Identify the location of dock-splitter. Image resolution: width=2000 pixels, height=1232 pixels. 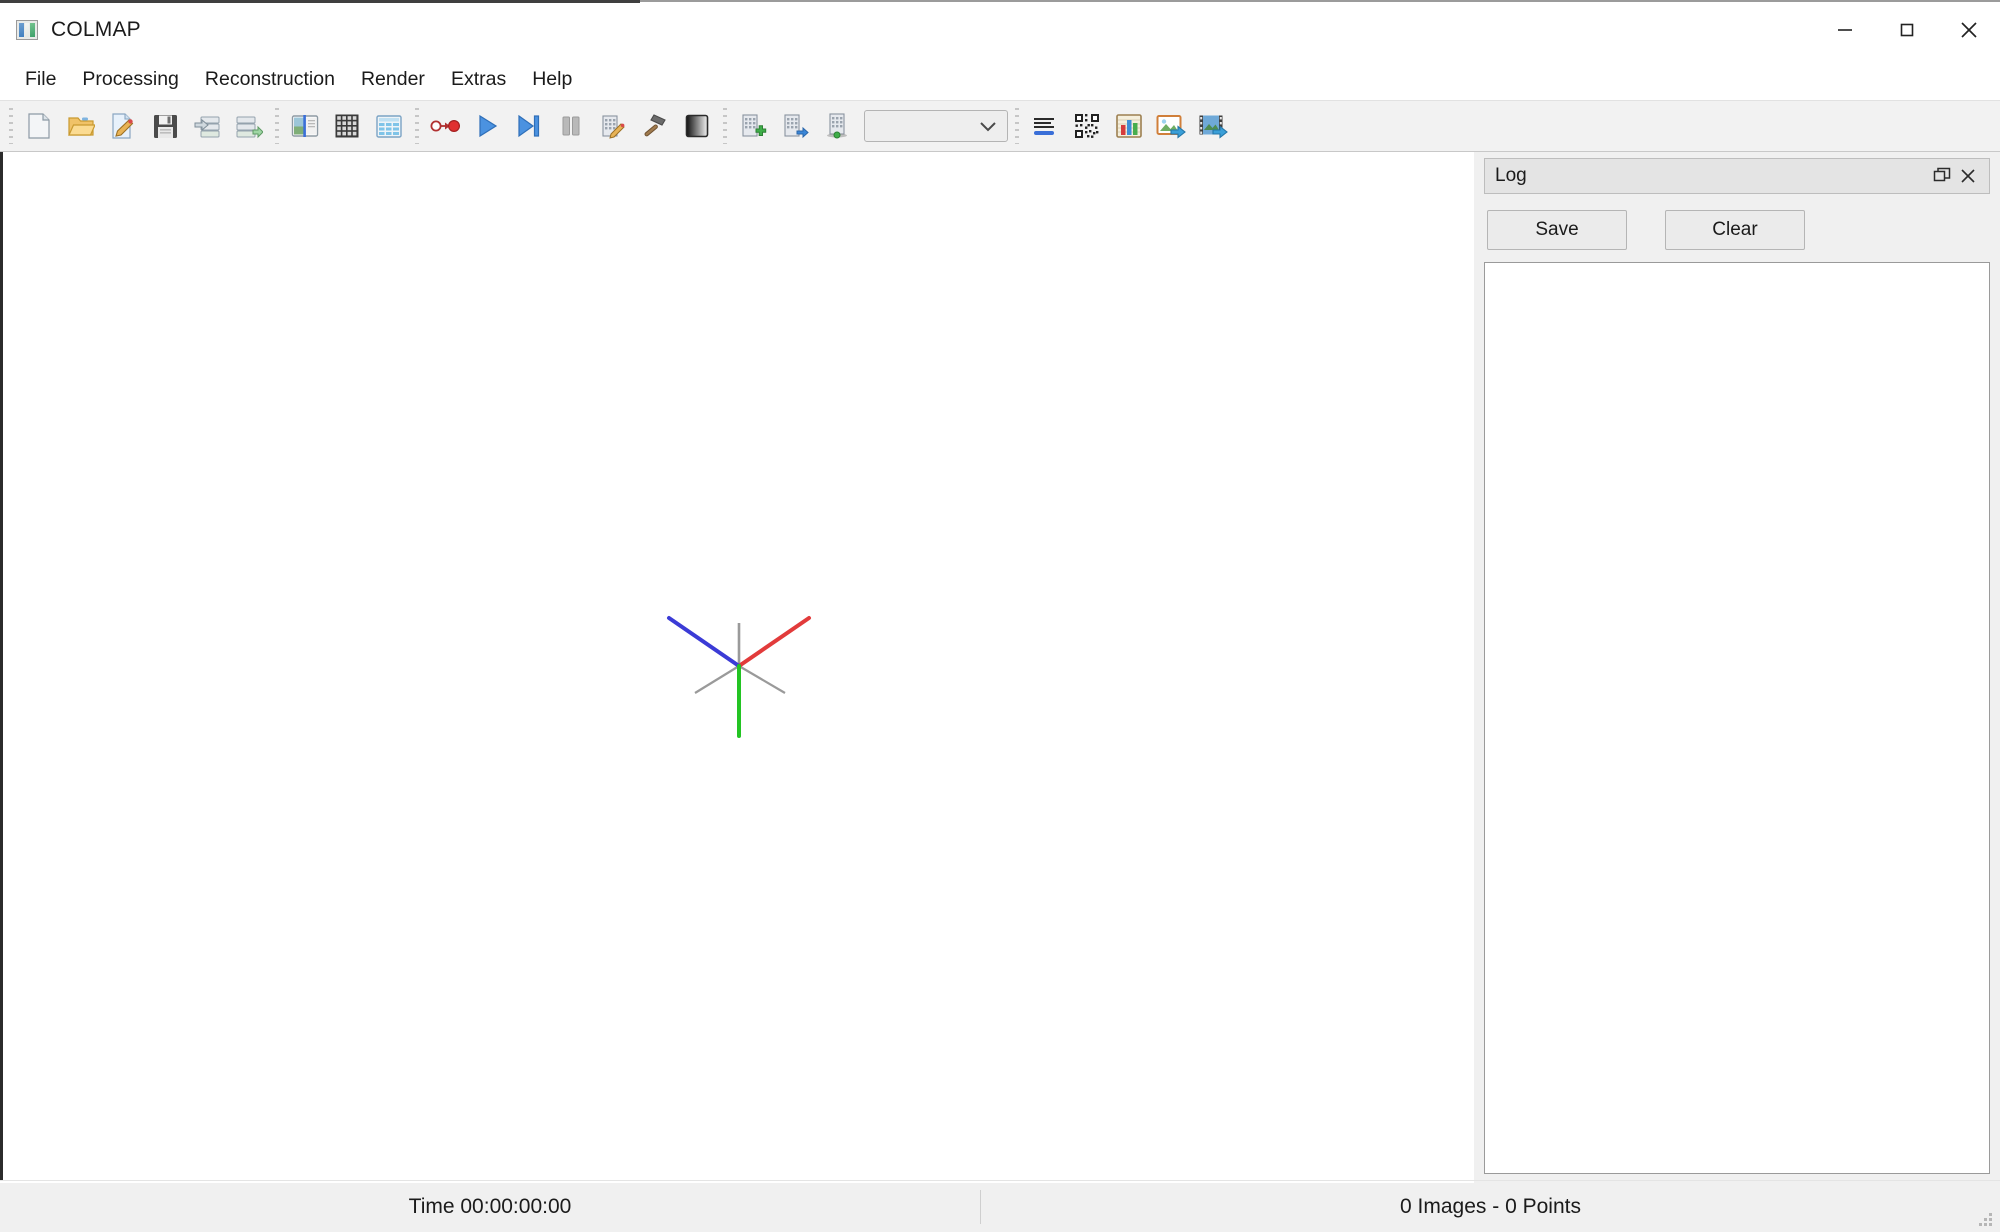
(1479, 666).